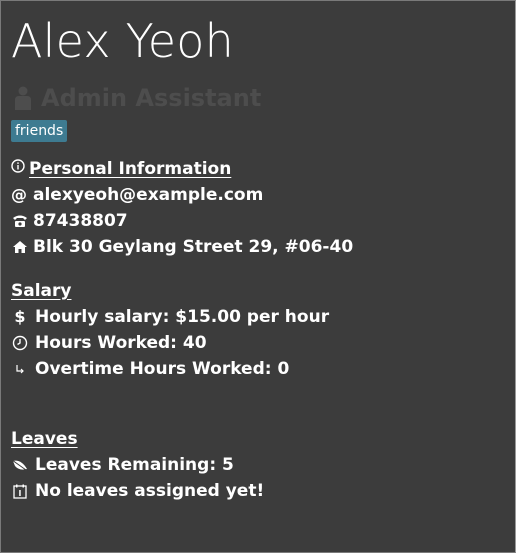 The width and height of the screenshot is (516, 553). What do you see at coordinates (150, 491) in the screenshot?
I see `leaves-assigned-value: No leaves assigned yet!` at bounding box center [150, 491].